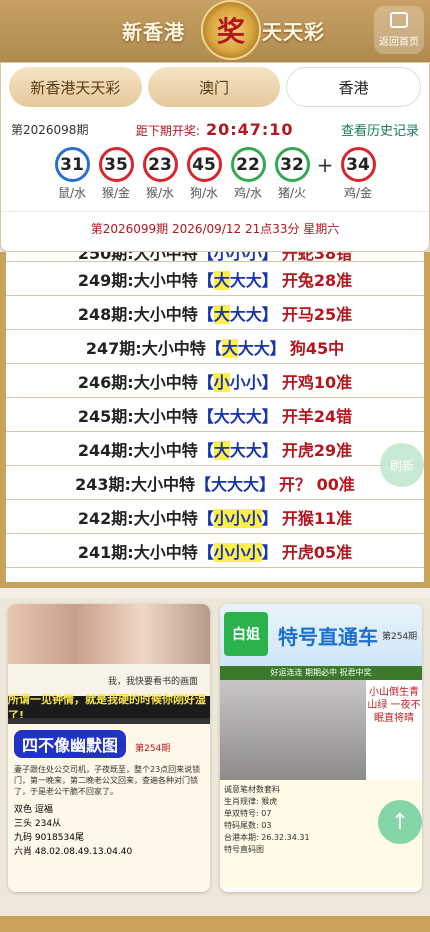  I want to click on issue-number: 第2026098期, so click(50, 129).